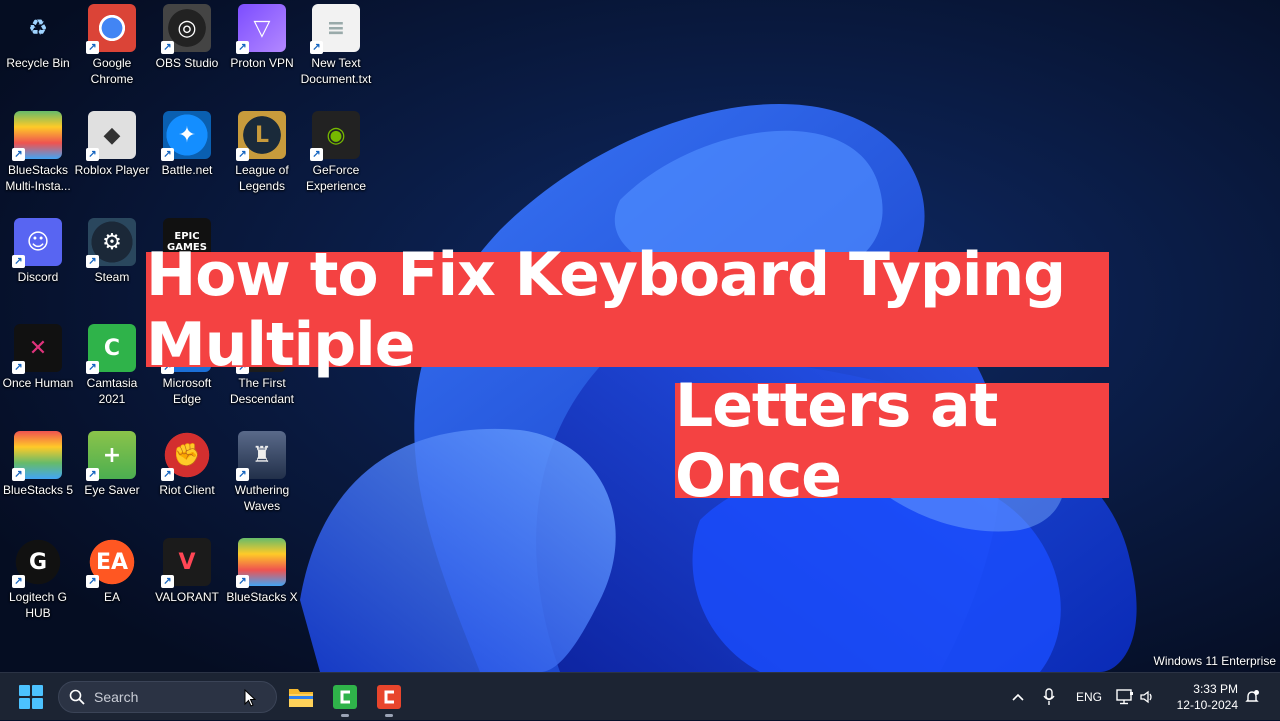 Image resolution: width=1280 pixels, height=721 pixels. I want to click on network-icon, so click(1124, 697).